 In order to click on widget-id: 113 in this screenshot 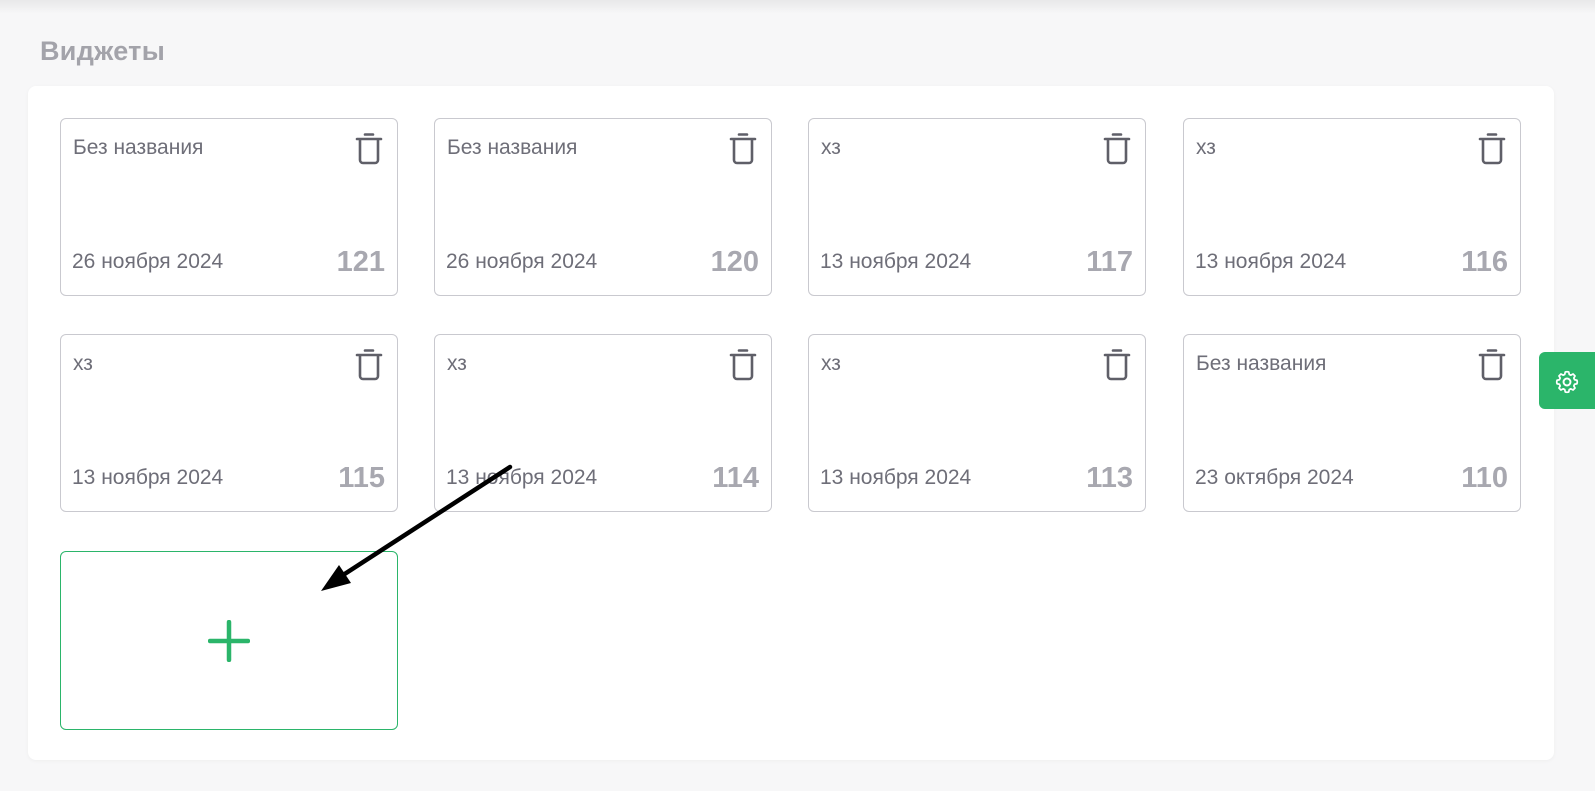, I will do `click(1109, 478)`.